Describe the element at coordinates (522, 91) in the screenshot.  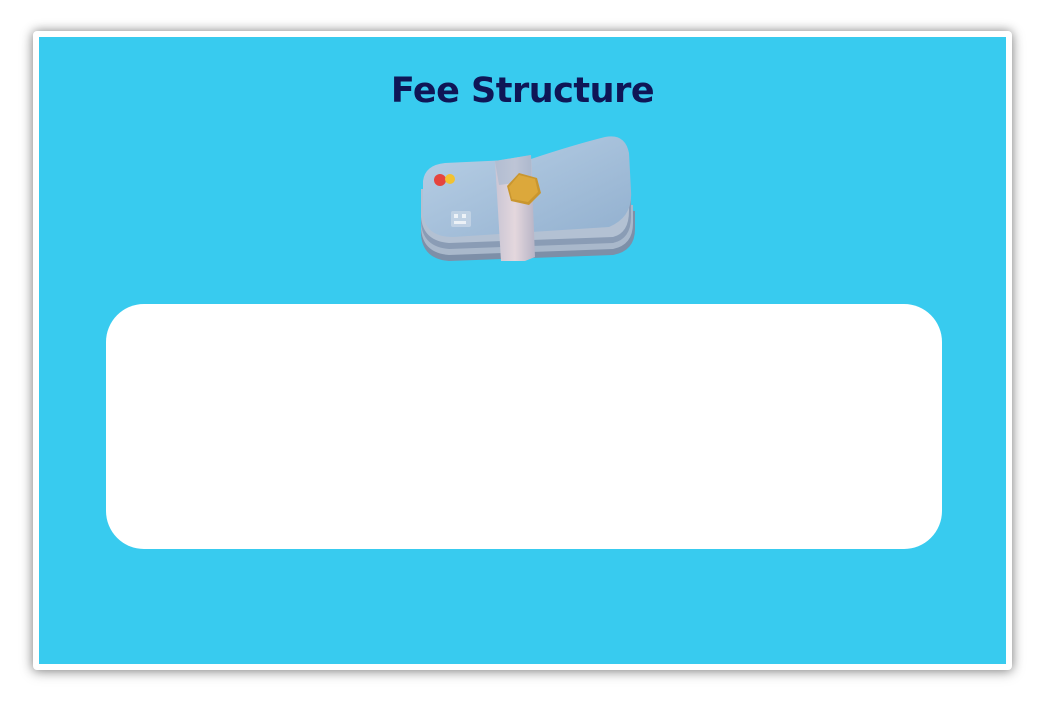
I see `page-title: Fee Structure` at that location.